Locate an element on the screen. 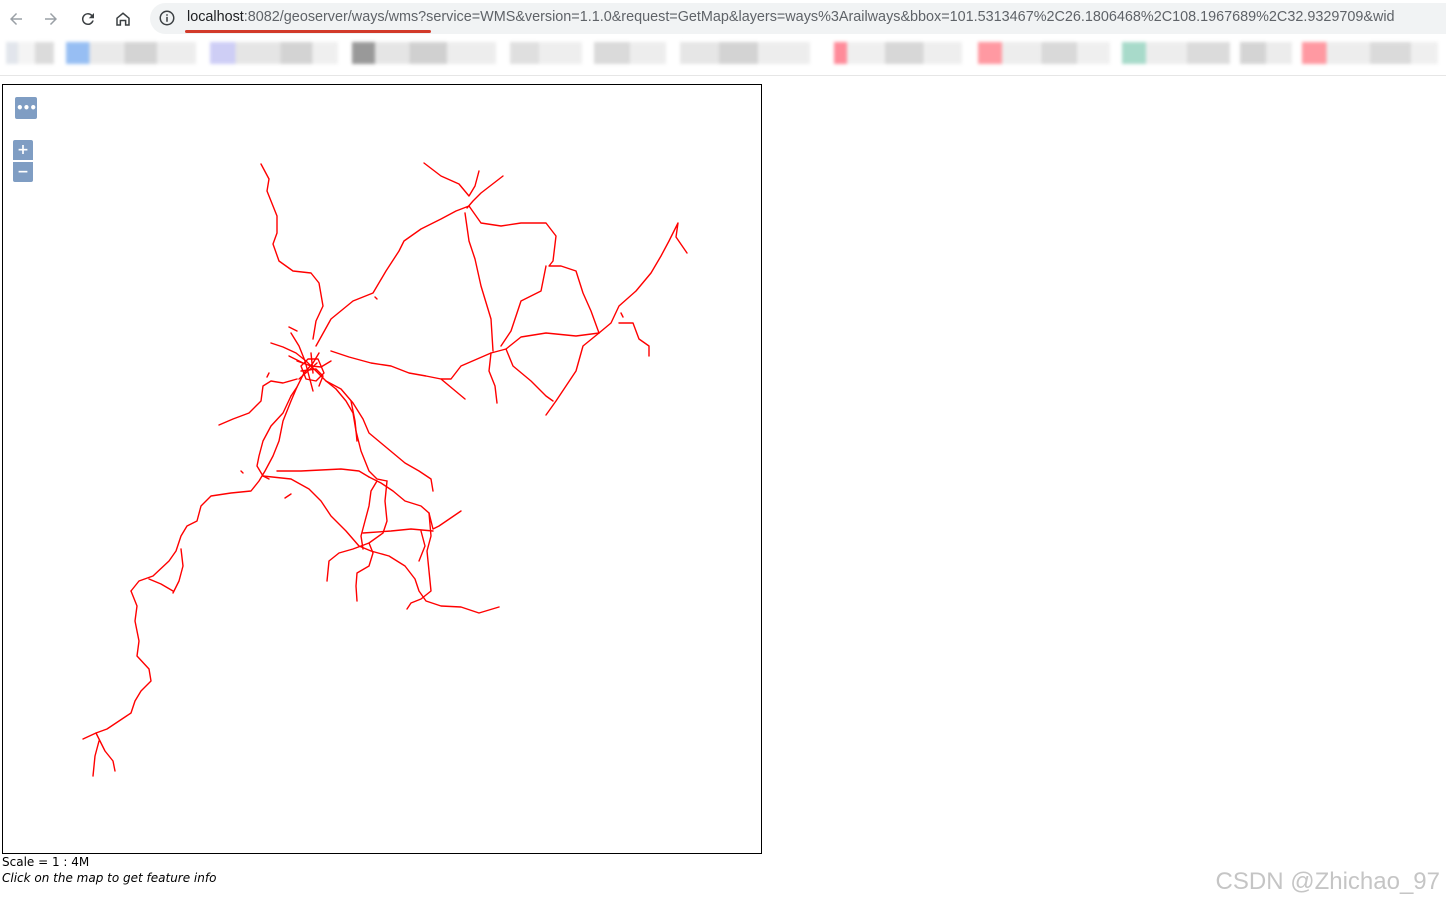  bookmarks-bar is located at coordinates (723, 57).